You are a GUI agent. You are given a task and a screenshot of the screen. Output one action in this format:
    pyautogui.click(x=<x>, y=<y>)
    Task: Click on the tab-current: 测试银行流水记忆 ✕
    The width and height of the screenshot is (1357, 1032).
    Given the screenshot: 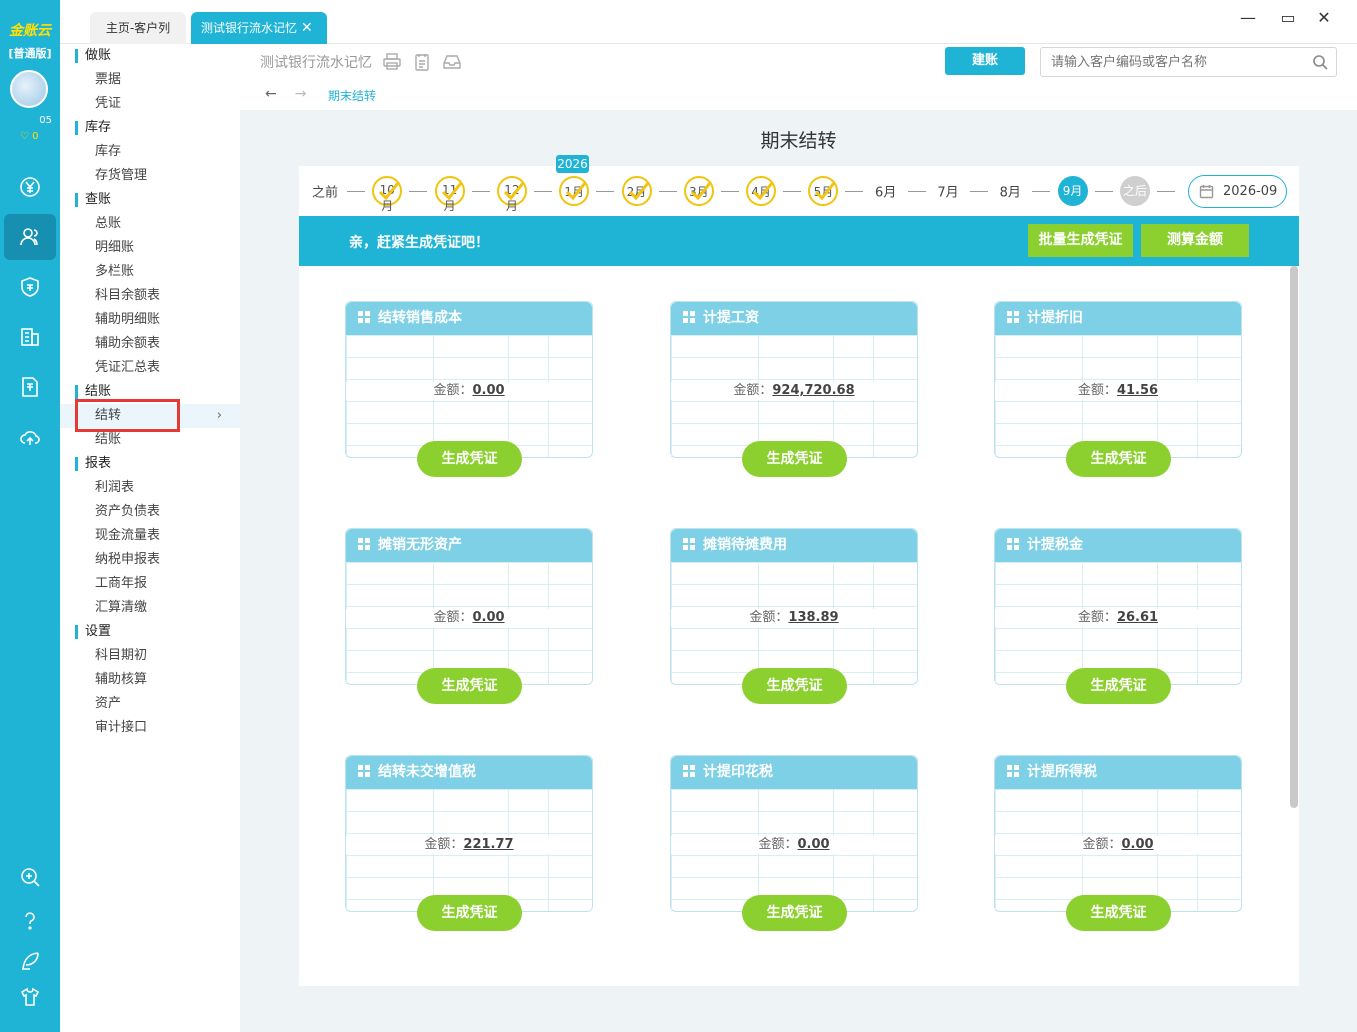 What is the action you would take?
    pyautogui.click(x=259, y=28)
    